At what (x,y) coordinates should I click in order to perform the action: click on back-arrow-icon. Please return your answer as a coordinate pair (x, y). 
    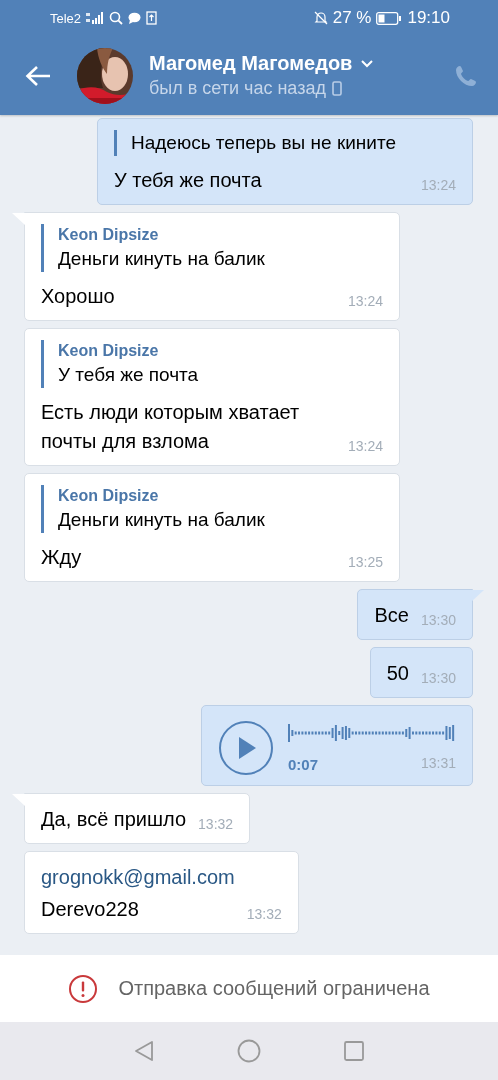
    Looking at the image, I should click on (38, 75).